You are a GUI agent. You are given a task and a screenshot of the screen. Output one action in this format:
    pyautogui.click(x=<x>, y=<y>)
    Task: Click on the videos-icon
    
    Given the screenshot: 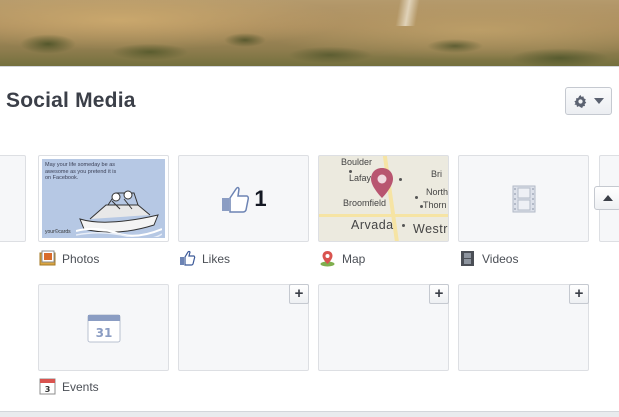 What is the action you would take?
    pyautogui.click(x=467, y=258)
    